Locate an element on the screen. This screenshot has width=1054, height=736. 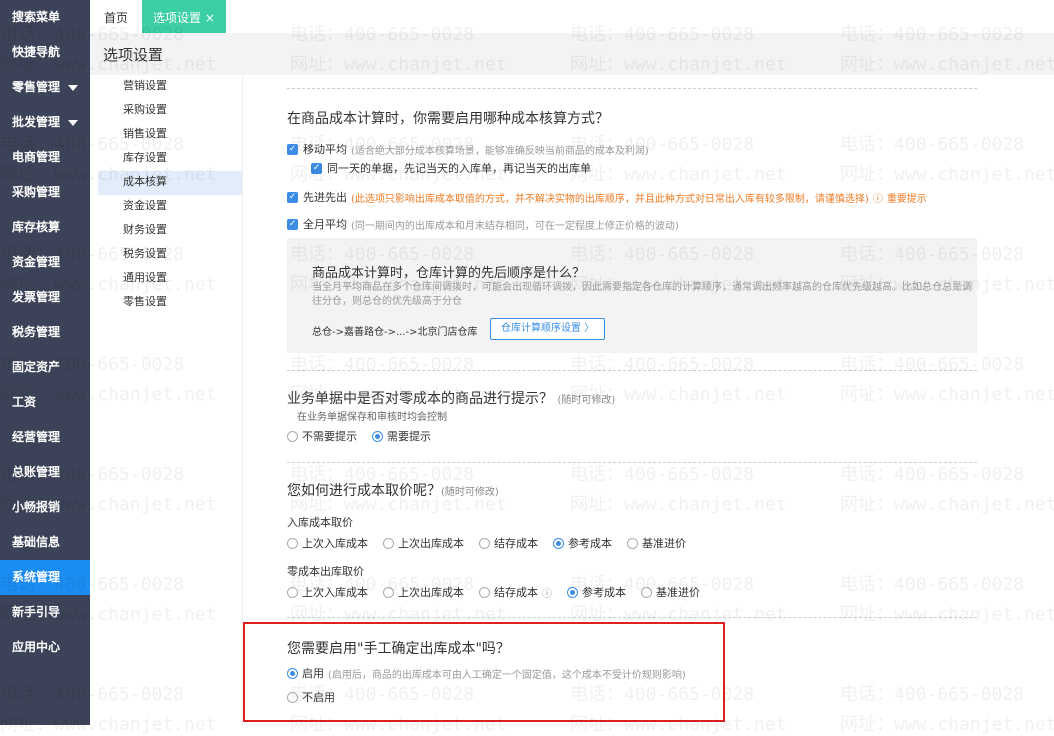
warehouse-order-button: 仓库计算顺序设置 〉 is located at coordinates (548, 329).